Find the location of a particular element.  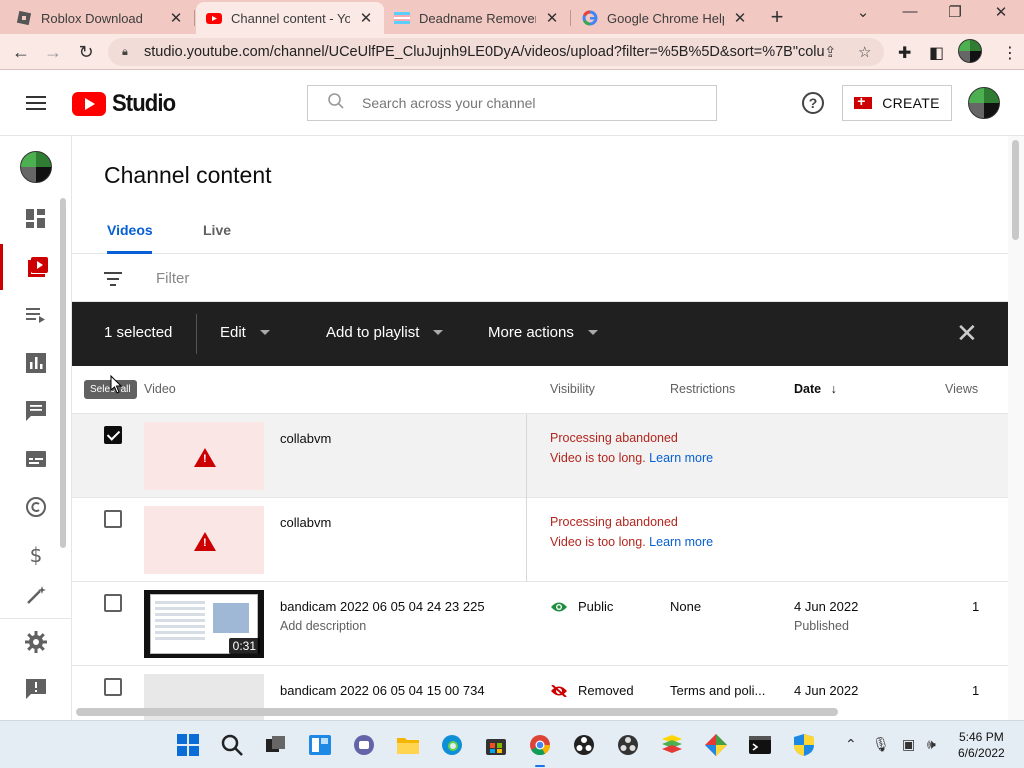

tab-search-icon: ⌄ is located at coordinates (863, 12).